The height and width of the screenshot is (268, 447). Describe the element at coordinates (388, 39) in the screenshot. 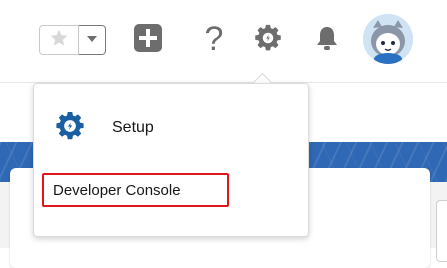

I see `user-avatar` at that location.